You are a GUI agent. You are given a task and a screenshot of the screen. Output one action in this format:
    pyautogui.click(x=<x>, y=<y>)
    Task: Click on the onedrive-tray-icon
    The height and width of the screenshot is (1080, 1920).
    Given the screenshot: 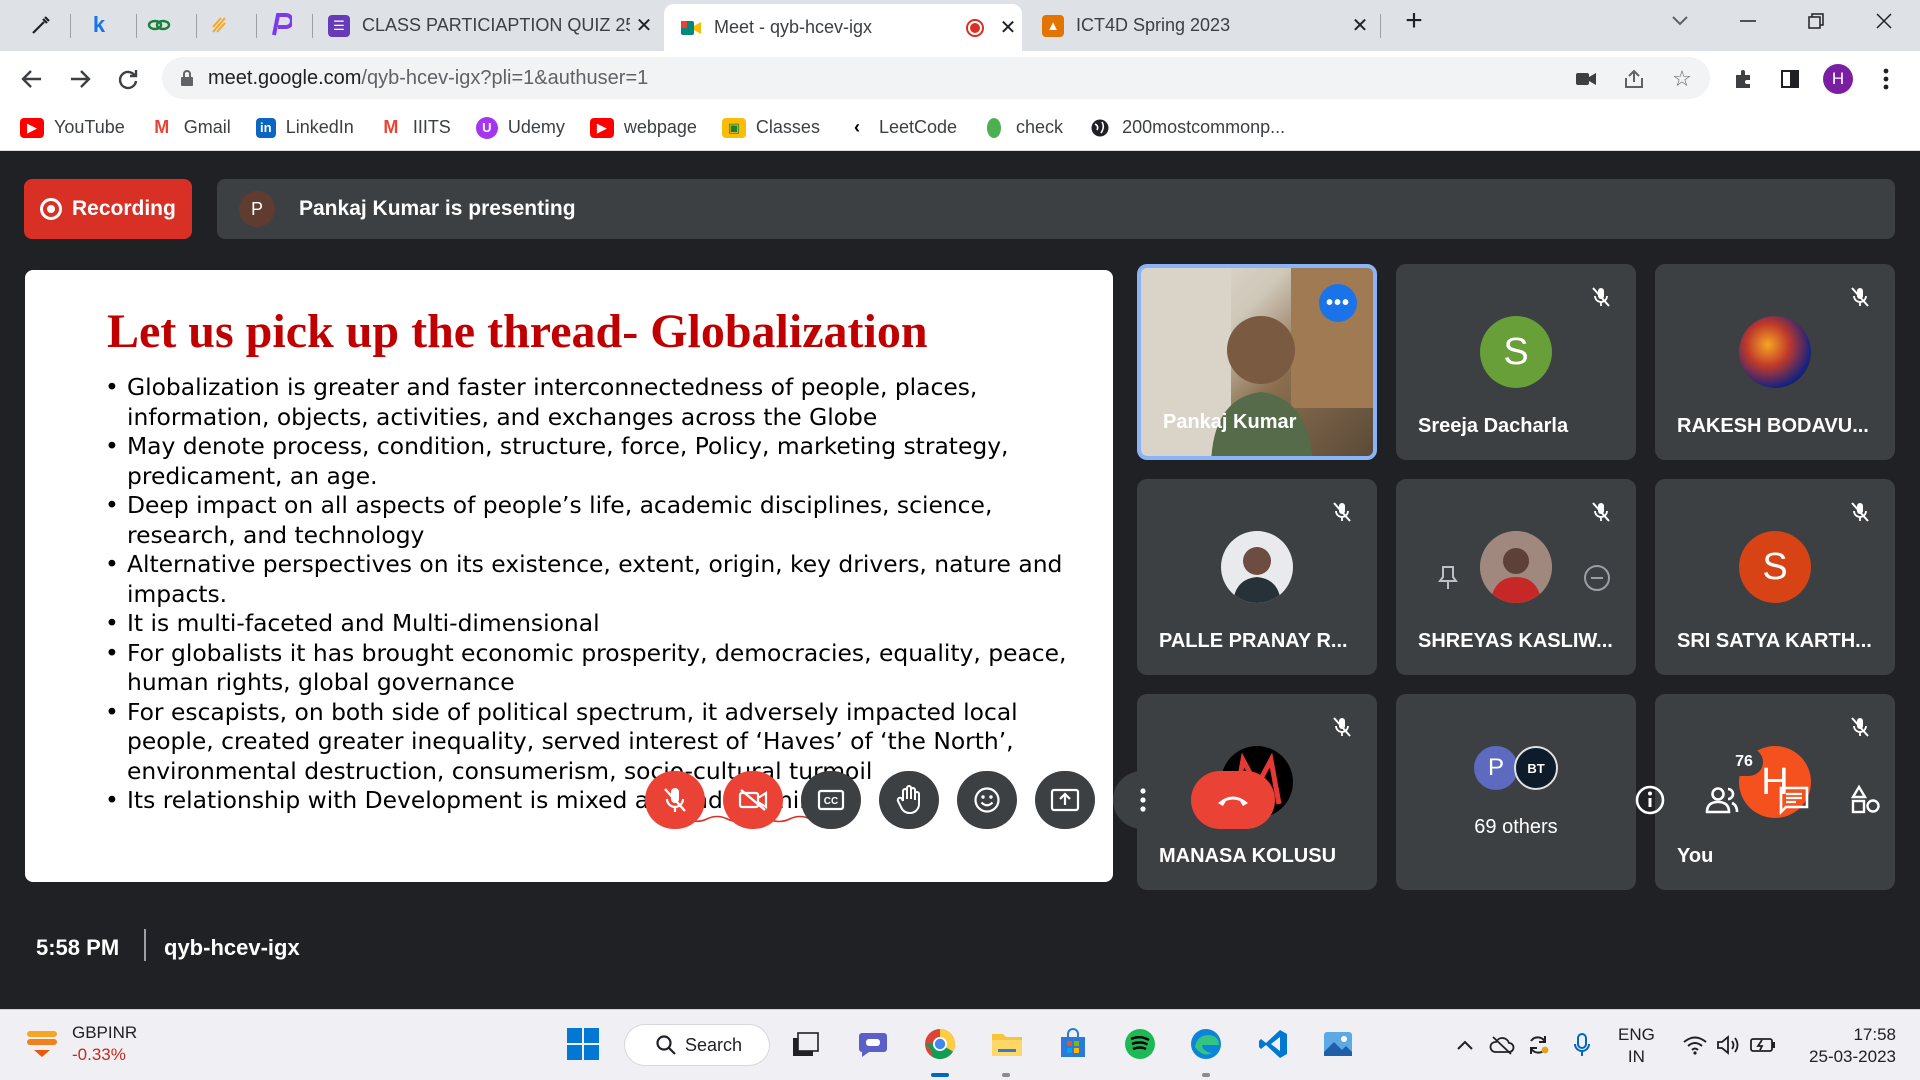 What is the action you would take?
    pyautogui.click(x=1502, y=1045)
    